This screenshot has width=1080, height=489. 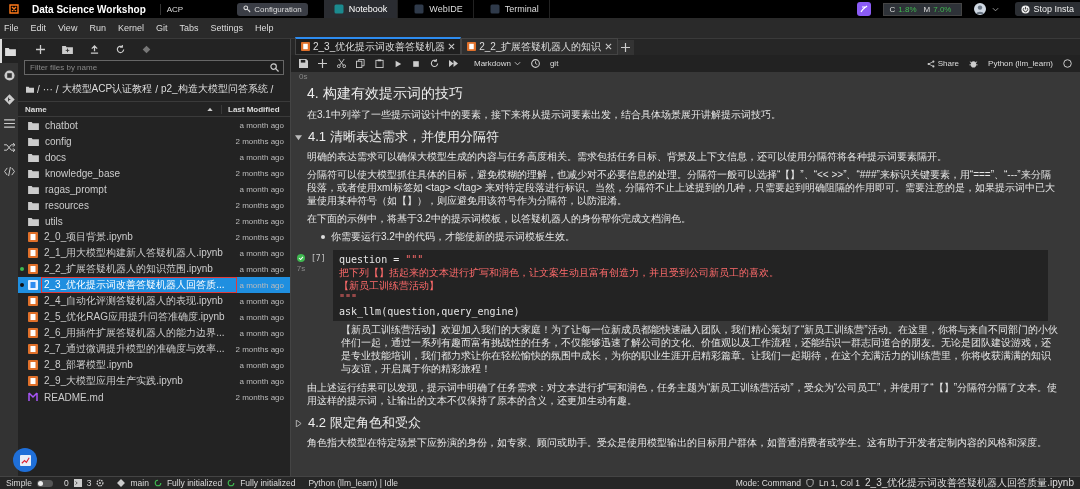 I want to click on upload-icon, so click(x=94, y=49).